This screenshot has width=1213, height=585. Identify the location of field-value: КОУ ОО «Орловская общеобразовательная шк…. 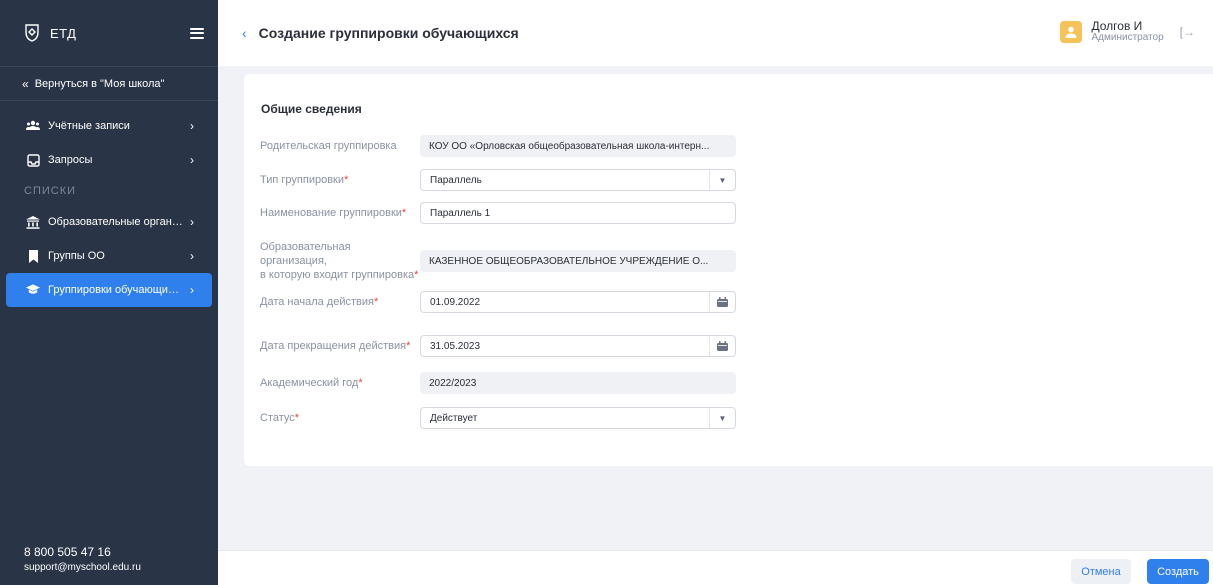
(569, 146).